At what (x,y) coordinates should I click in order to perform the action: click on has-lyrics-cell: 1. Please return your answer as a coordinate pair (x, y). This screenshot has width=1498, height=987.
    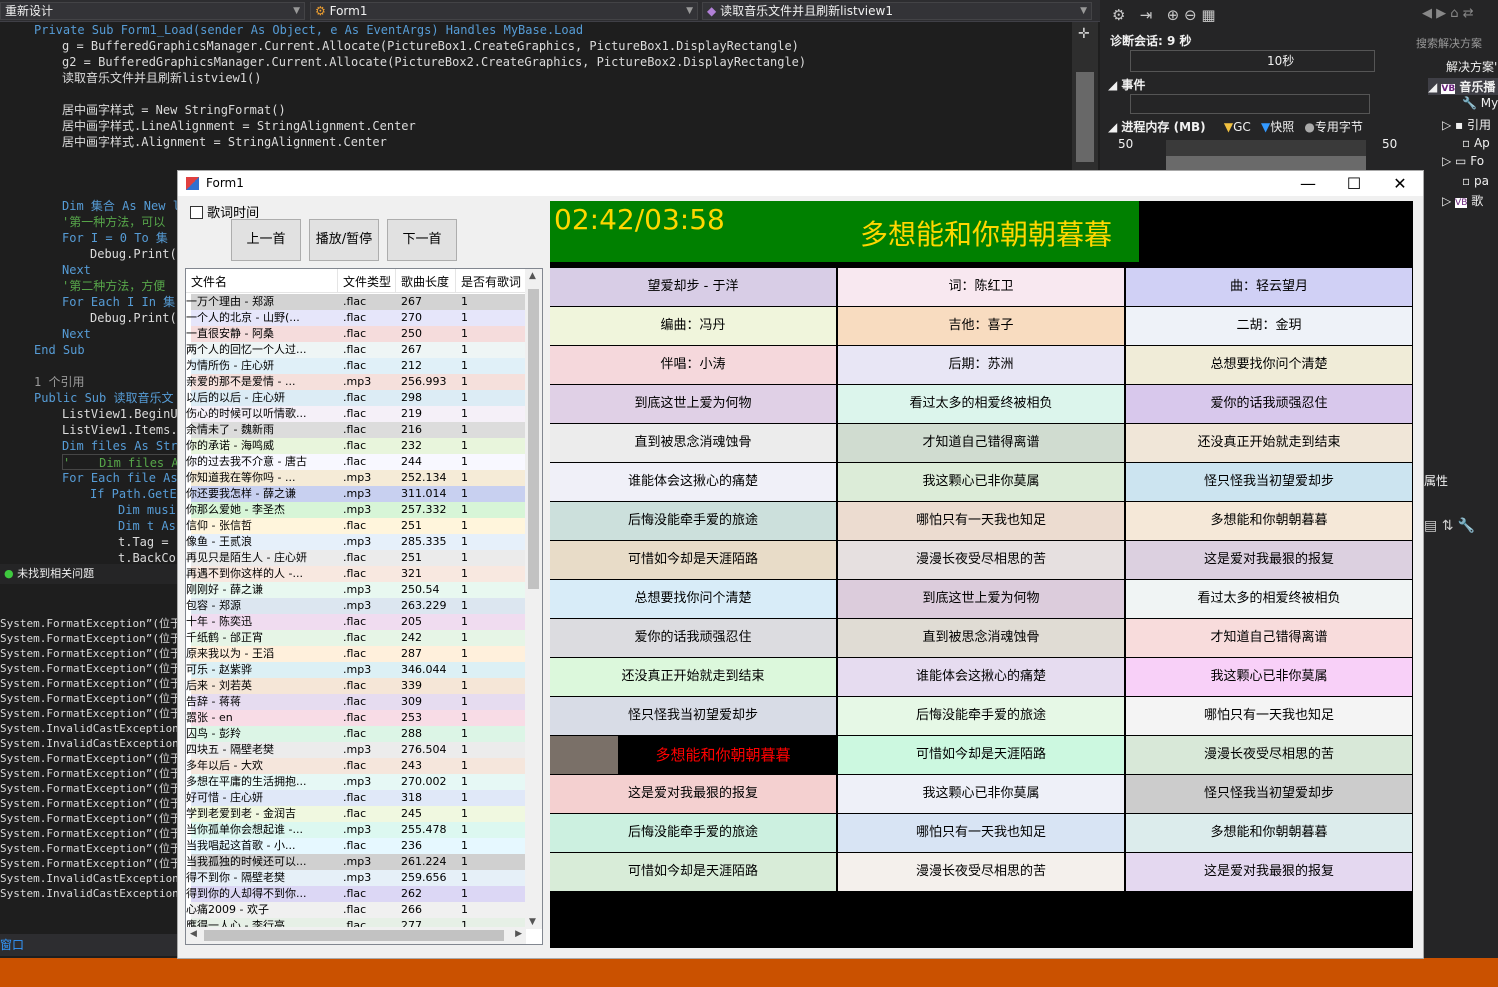
    Looking at the image, I should click on (464, 765).